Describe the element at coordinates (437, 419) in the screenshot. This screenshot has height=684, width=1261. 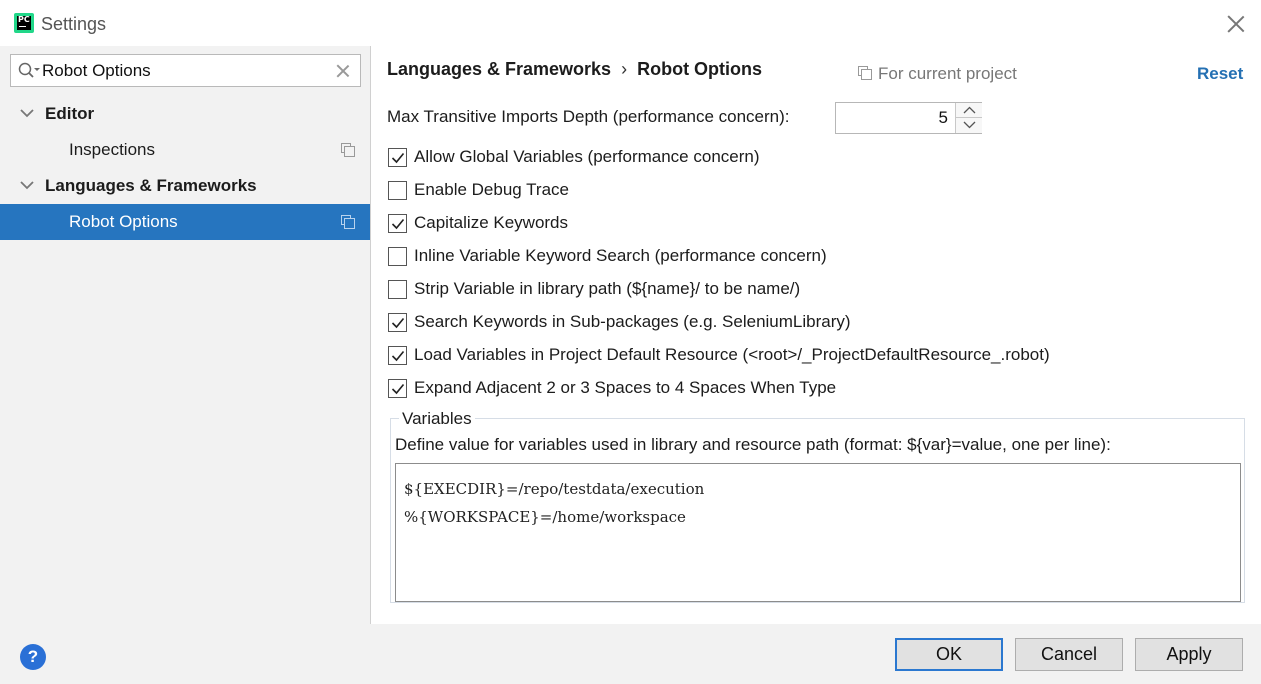
I see `variables-legend: Variables` at that location.